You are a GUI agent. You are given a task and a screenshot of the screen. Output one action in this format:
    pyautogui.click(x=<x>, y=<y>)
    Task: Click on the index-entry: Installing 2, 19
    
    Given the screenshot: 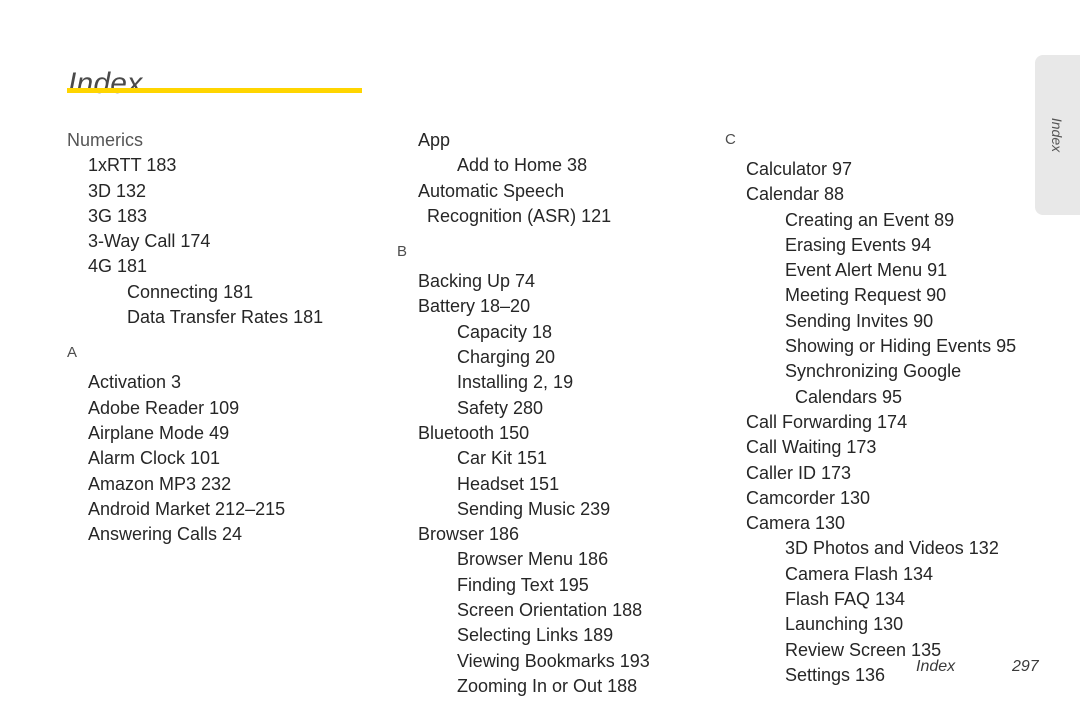 What is the action you would take?
    pyautogui.click(x=515, y=382)
    